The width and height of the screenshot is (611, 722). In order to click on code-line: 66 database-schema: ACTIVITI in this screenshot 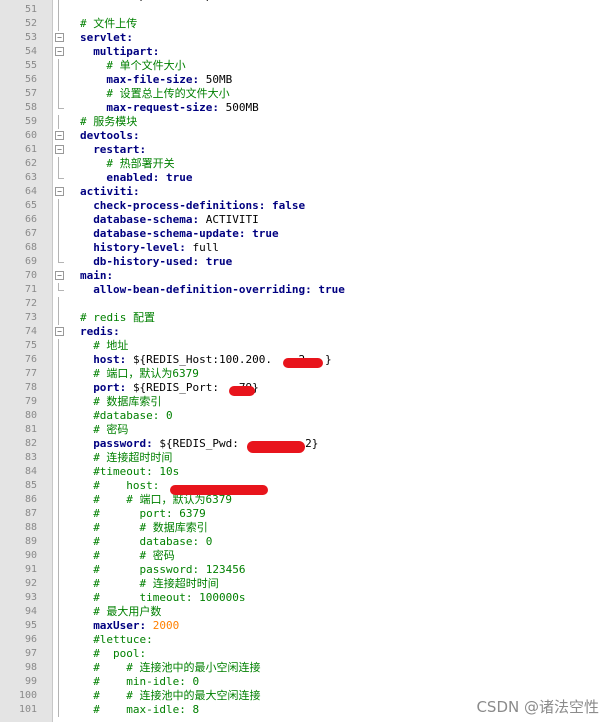, I will do `click(305, 220)`.